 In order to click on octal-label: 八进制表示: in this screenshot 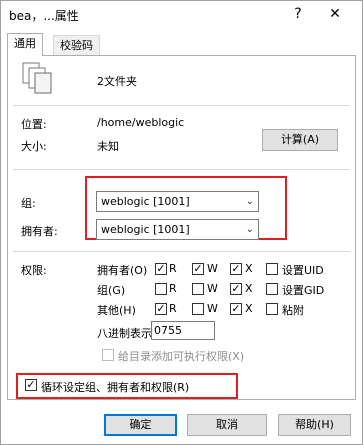, I will do `click(126, 333)`.